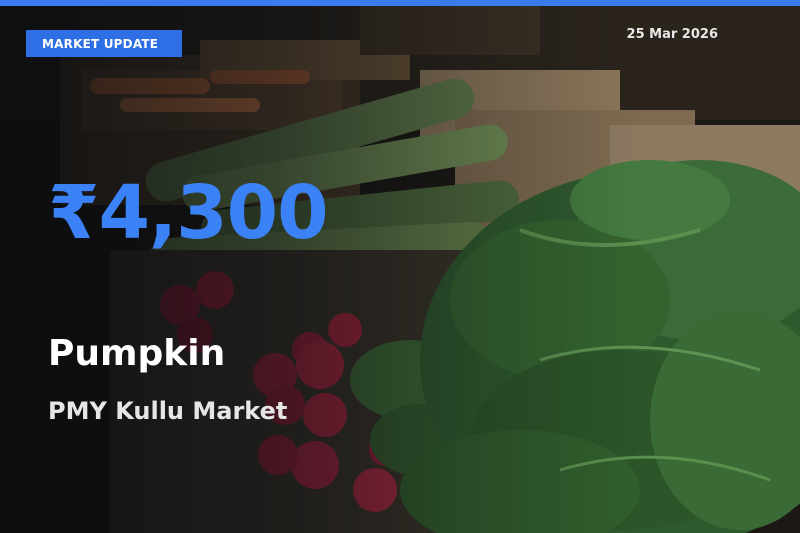 The width and height of the screenshot is (800, 533). What do you see at coordinates (400, 3) in the screenshot?
I see `top-accent-bar` at bounding box center [400, 3].